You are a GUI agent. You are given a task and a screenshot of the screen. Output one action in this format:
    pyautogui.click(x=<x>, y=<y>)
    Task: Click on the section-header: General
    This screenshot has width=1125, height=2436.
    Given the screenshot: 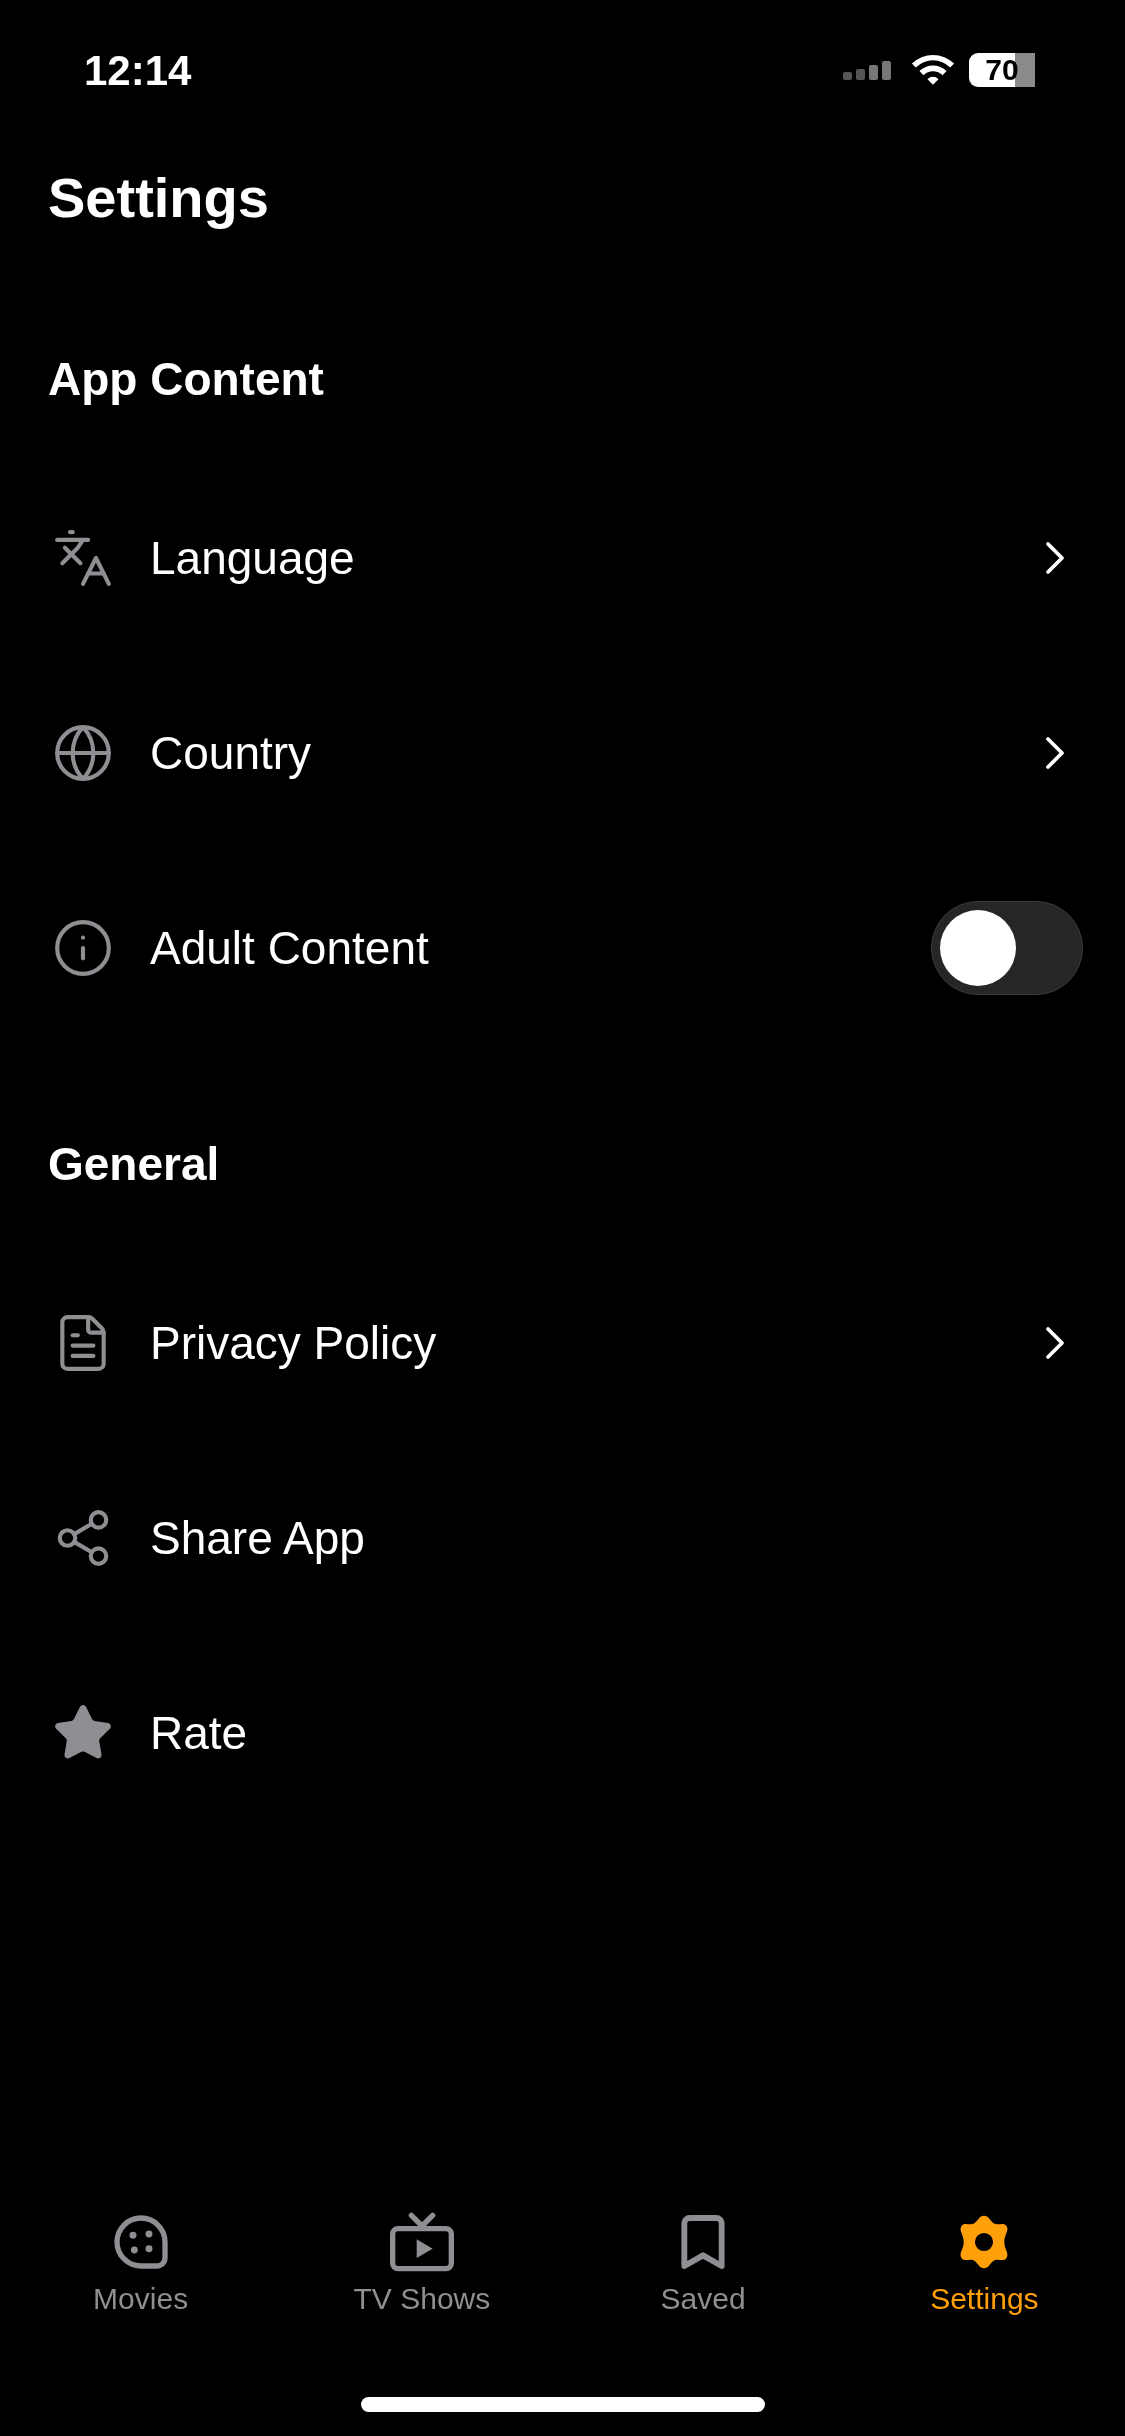 What is the action you would take?
    pyautogui.click(x=134, y=1164)
    